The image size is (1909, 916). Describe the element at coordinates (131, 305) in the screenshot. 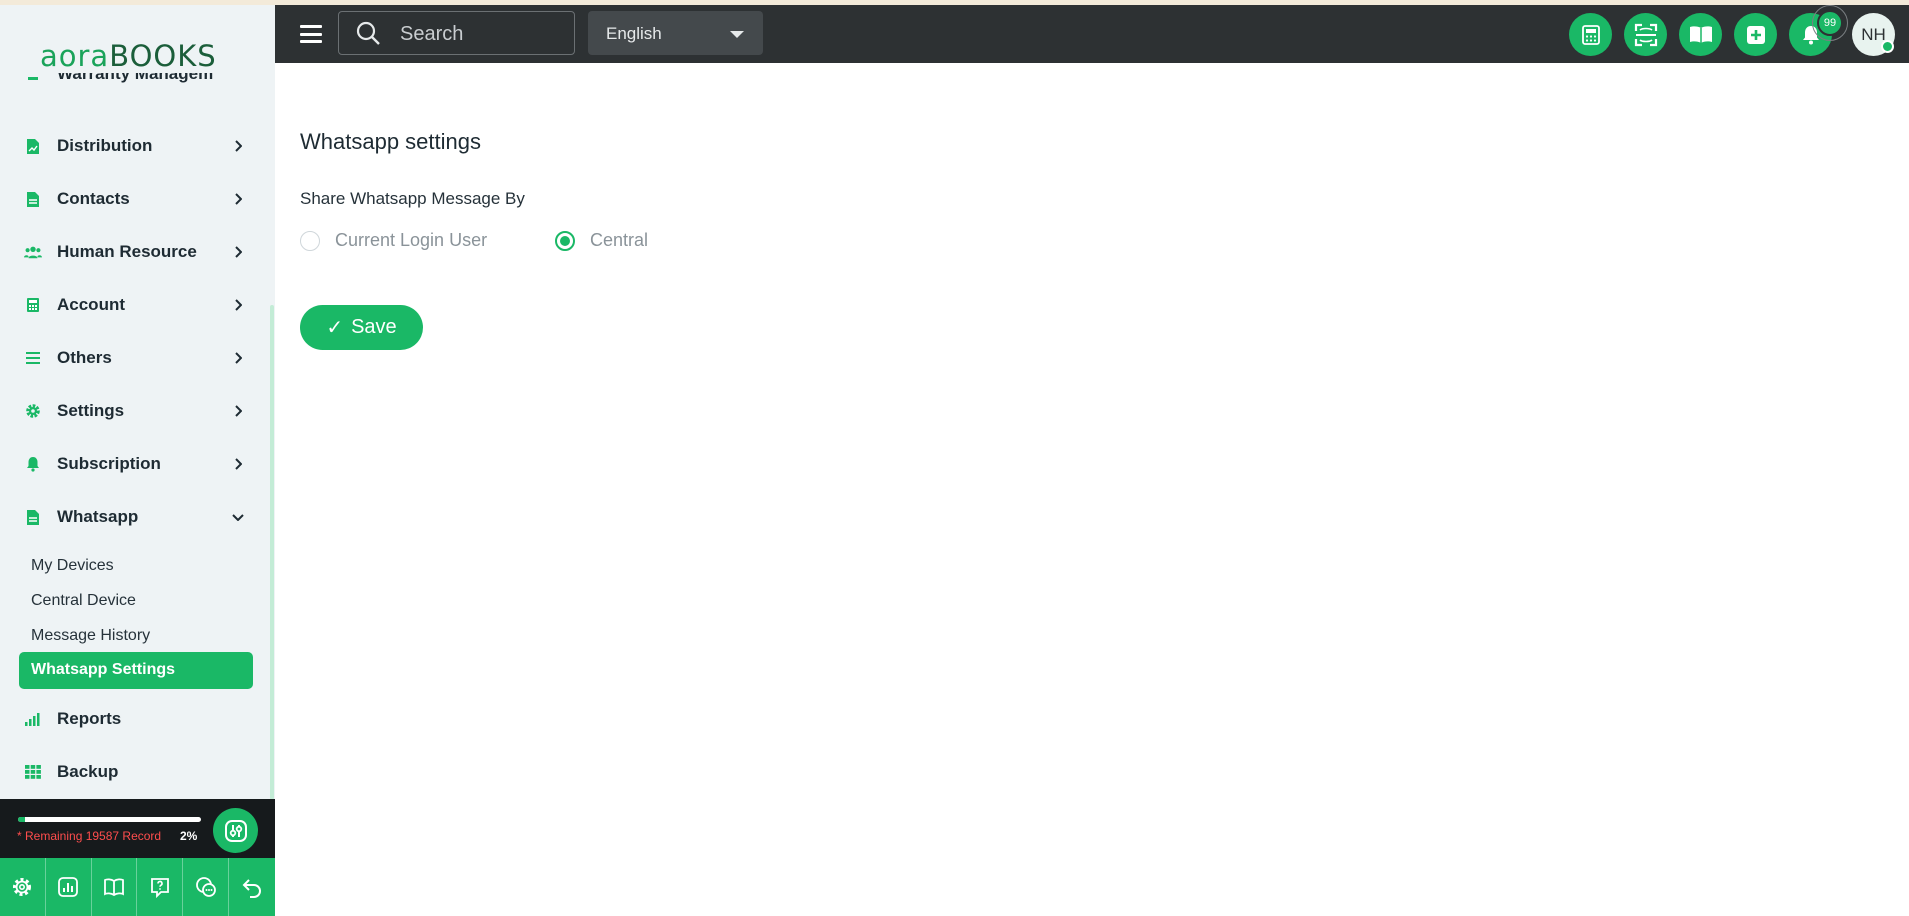

I see `sidebar-item-account: Account` at that location.